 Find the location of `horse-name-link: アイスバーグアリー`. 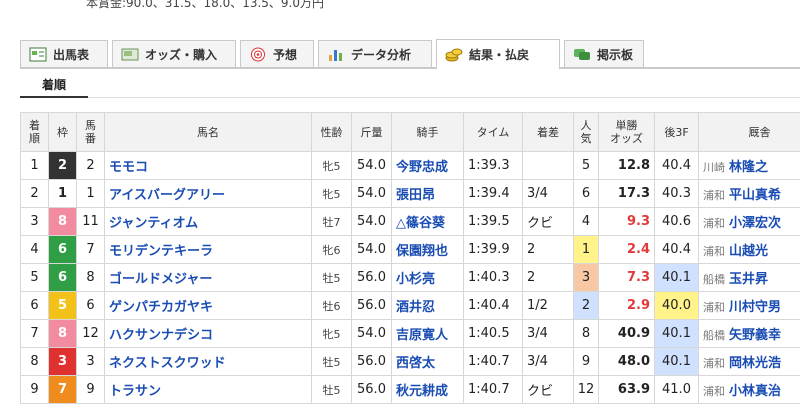

horse-name-link: アイスバーグアリー is located at coordinates (167, 195).